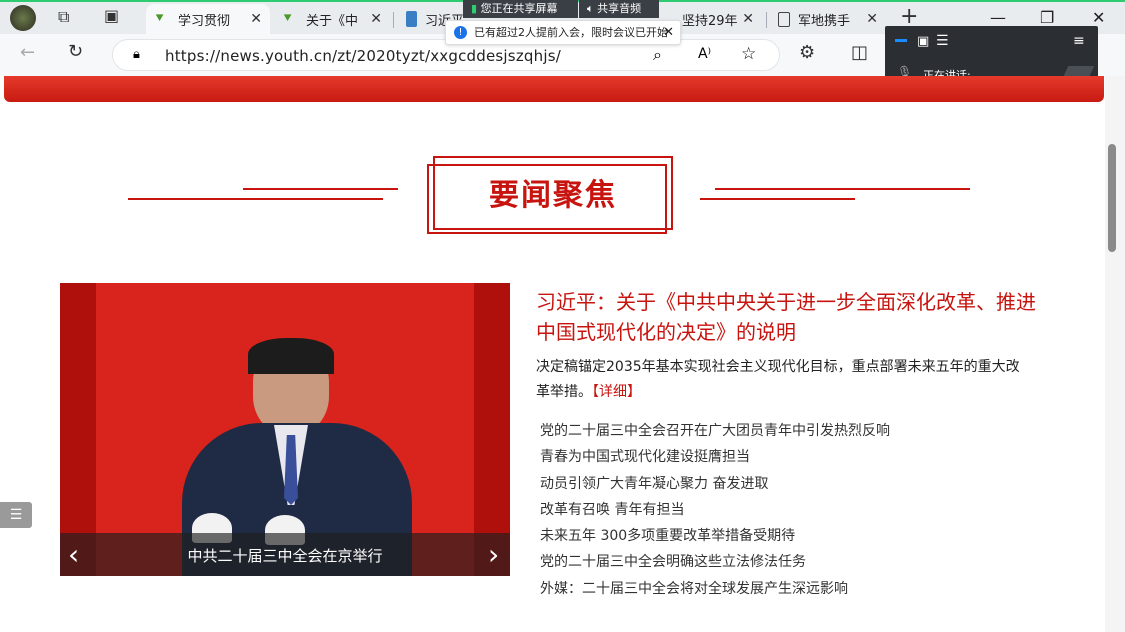 This screenshot has height=632, width=1125. I want to click on favorite-star-icon: ☆, so click(748, 54).